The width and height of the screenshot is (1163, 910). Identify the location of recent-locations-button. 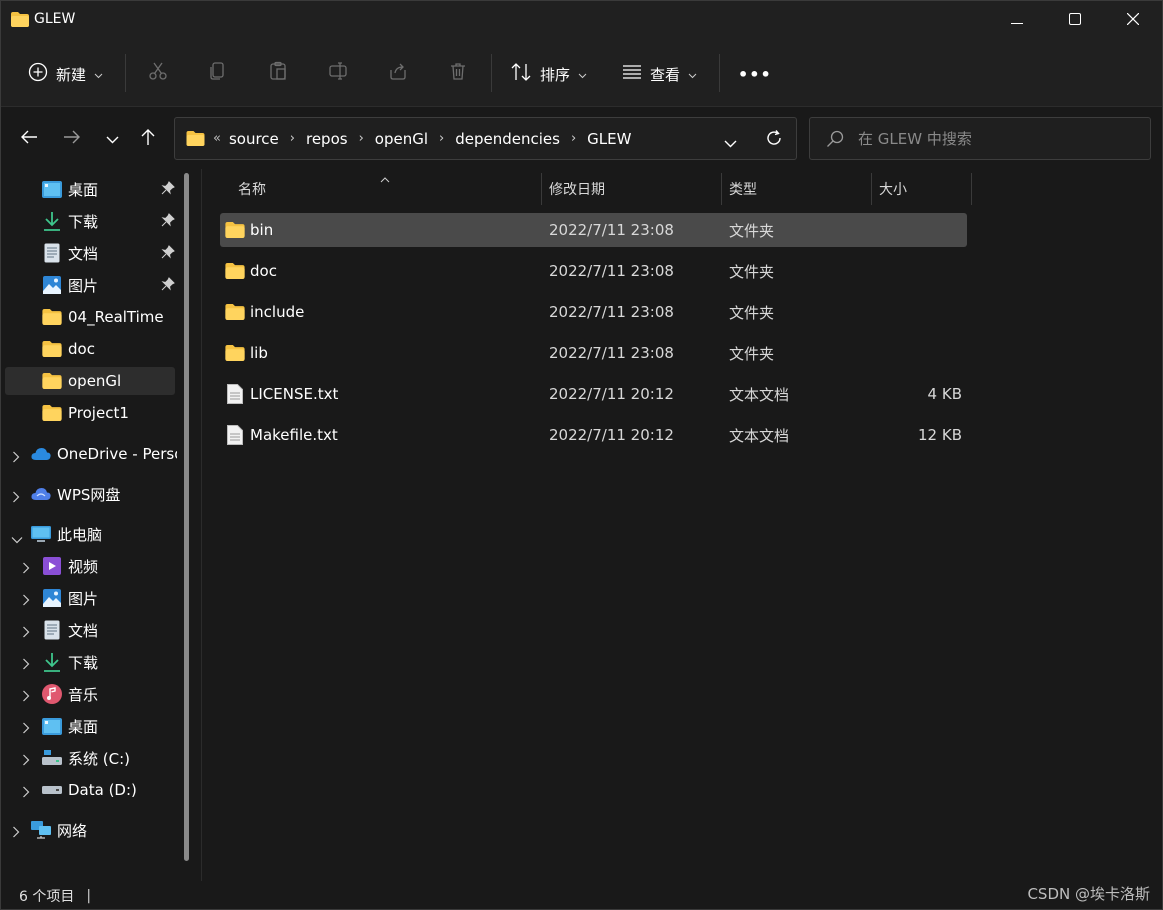
(112, 139).